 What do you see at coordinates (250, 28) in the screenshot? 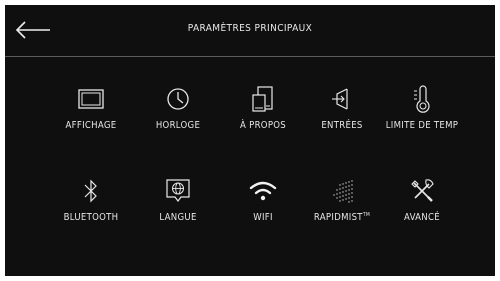
I see `page-title: PARAMÈTRES PRINCIPAUX` at bounding box center [250, 28].